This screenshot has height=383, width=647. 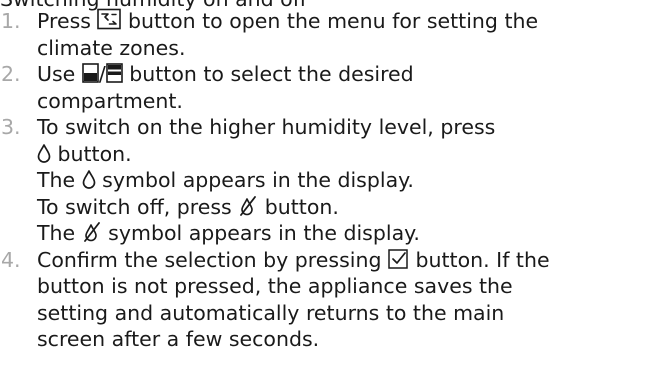 I want to click on climate-zones-menu-icon, so click(x=109, y=19).